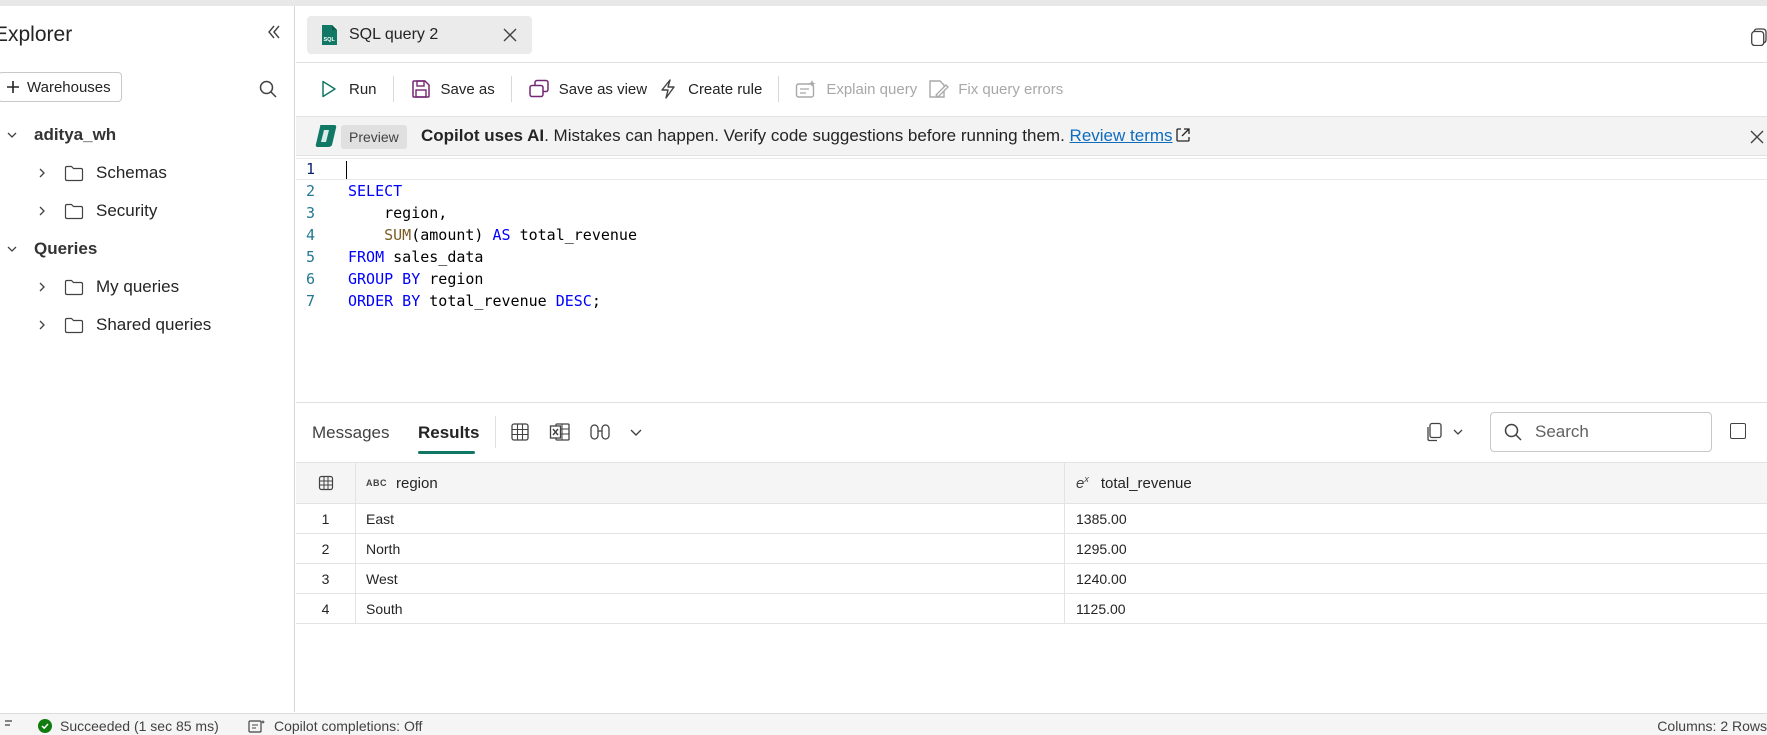 This screenshot has height=735, width=1767. Describe the element at coordinates (36, 34) in the screenshot. I see `explorer-title: Explorer` at that location.